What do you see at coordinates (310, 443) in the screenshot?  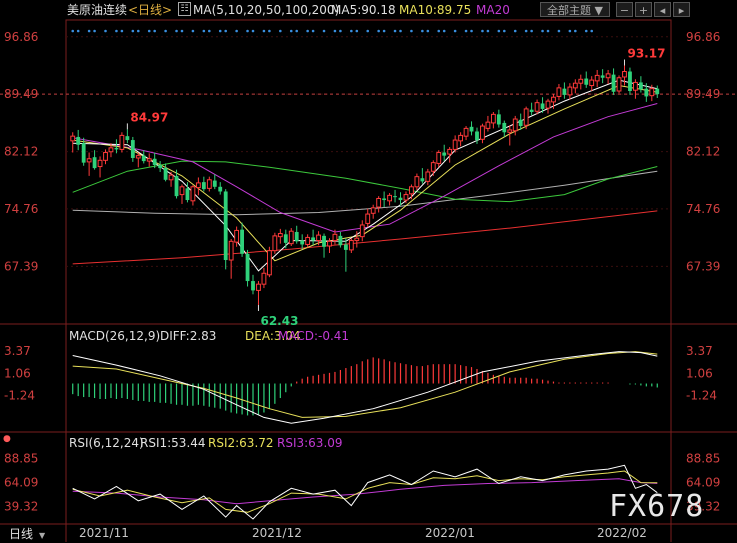 I see `rsi3-value: RSI3:63.09` at bounding box center [310, 443].